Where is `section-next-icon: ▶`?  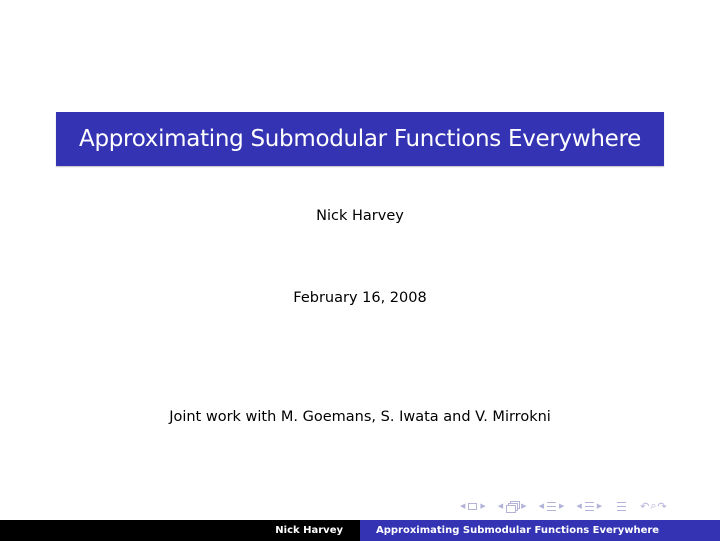 section-next-icon: ▶ is located at coordinates (561, 506).